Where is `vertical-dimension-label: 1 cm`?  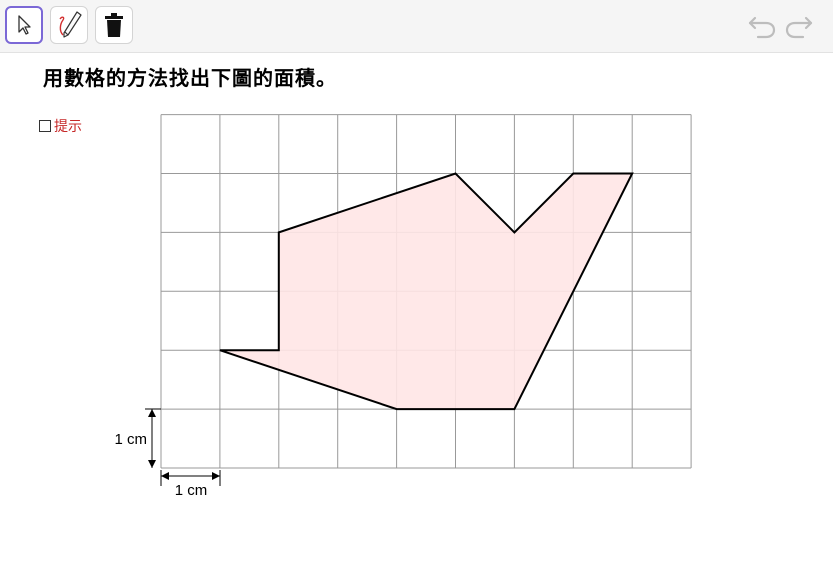 vertical-dimension-label: 1 cm is located at coordinates (130, 439).